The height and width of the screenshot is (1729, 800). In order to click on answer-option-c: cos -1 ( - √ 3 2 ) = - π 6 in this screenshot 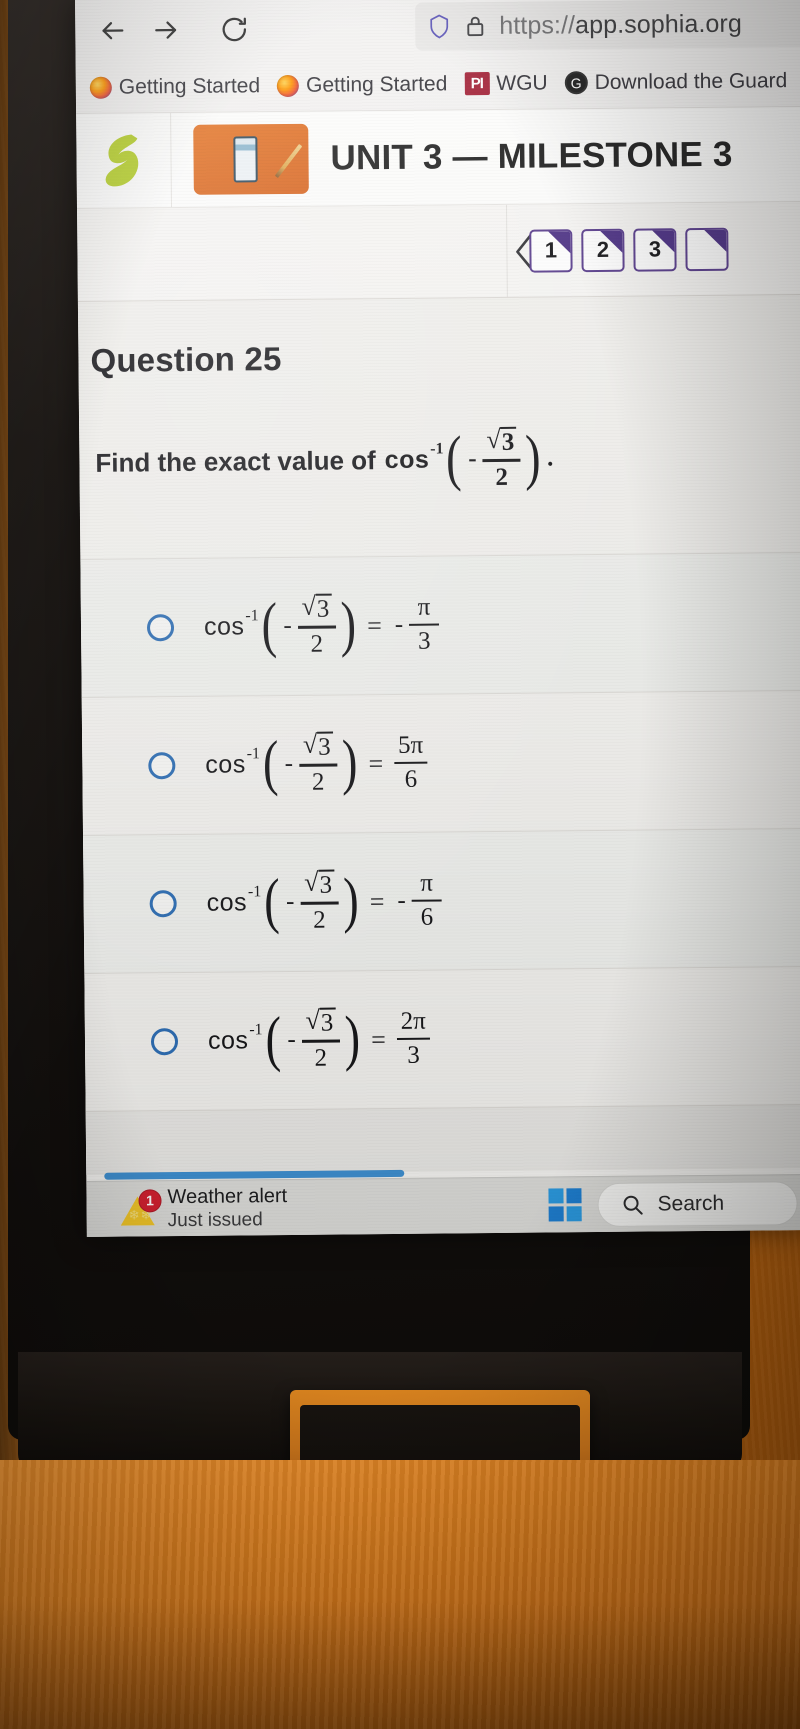, I will do `click(441, 901)`.